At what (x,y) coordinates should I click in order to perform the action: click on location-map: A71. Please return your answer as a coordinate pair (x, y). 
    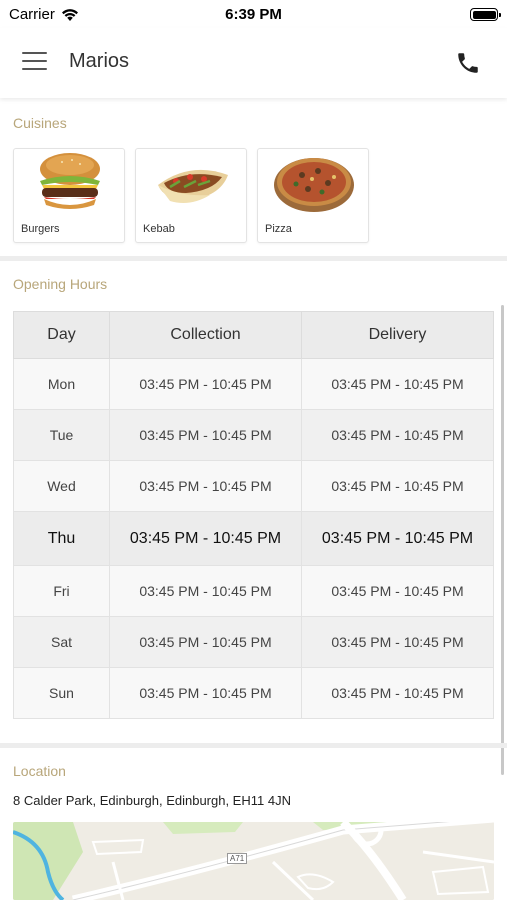
    Looking at the image, I should click on (253, 861).